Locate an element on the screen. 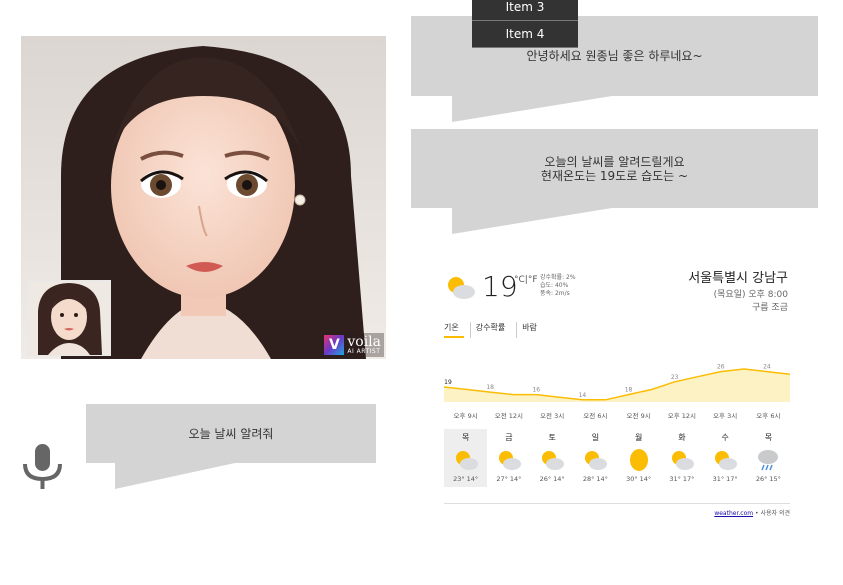 This screenshot has height=585, width=843. forecast-day: 금 27° 14° is located at coordinates (508, 458).